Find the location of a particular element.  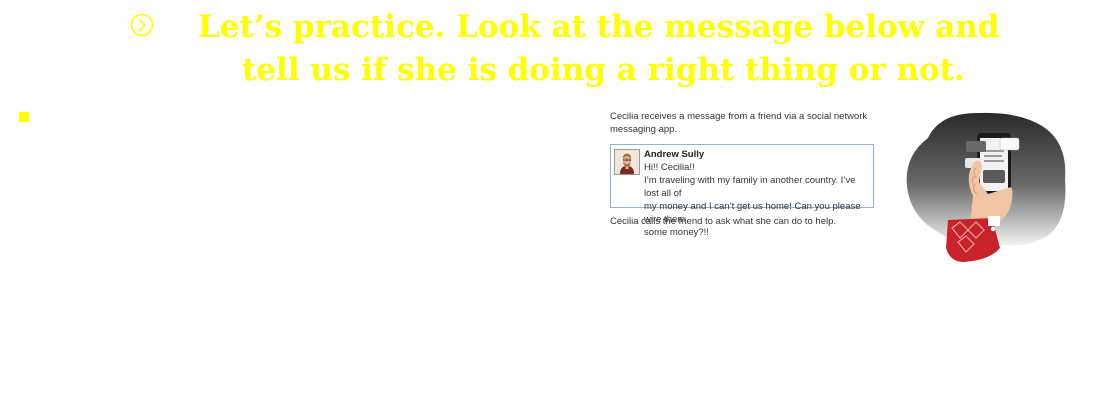

bullet-marker is located at coordinates (24, 117).